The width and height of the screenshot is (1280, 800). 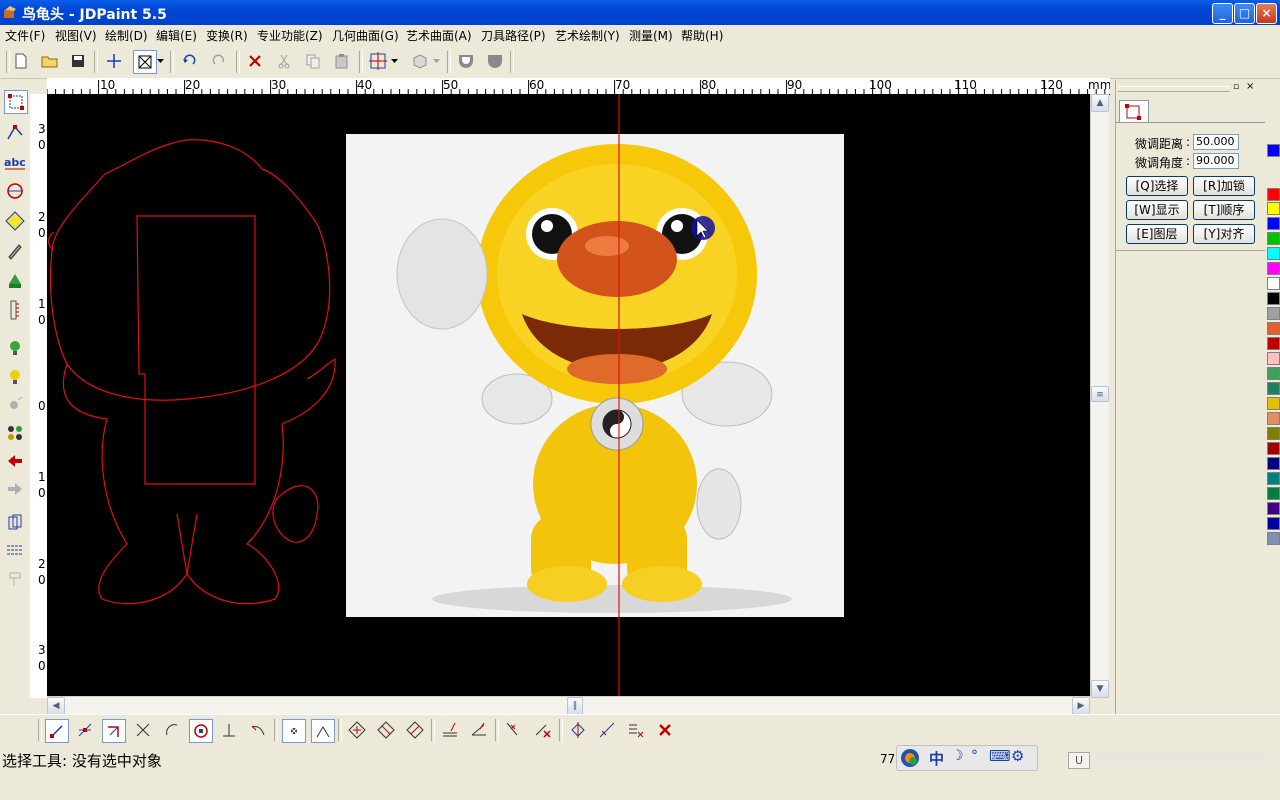 I want to click on menu-art-draw: 艺术绘制(Y), so click(x=587, y=35).